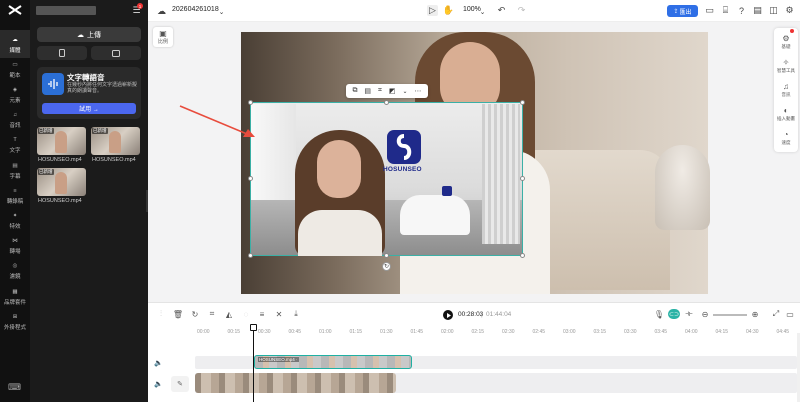 Image resolution: width=800 pixels, height=402 pixels. Describe the element at coordinates (89, 34) in the screenshot. I see `upload-button: ☁ 上傳` at that location.